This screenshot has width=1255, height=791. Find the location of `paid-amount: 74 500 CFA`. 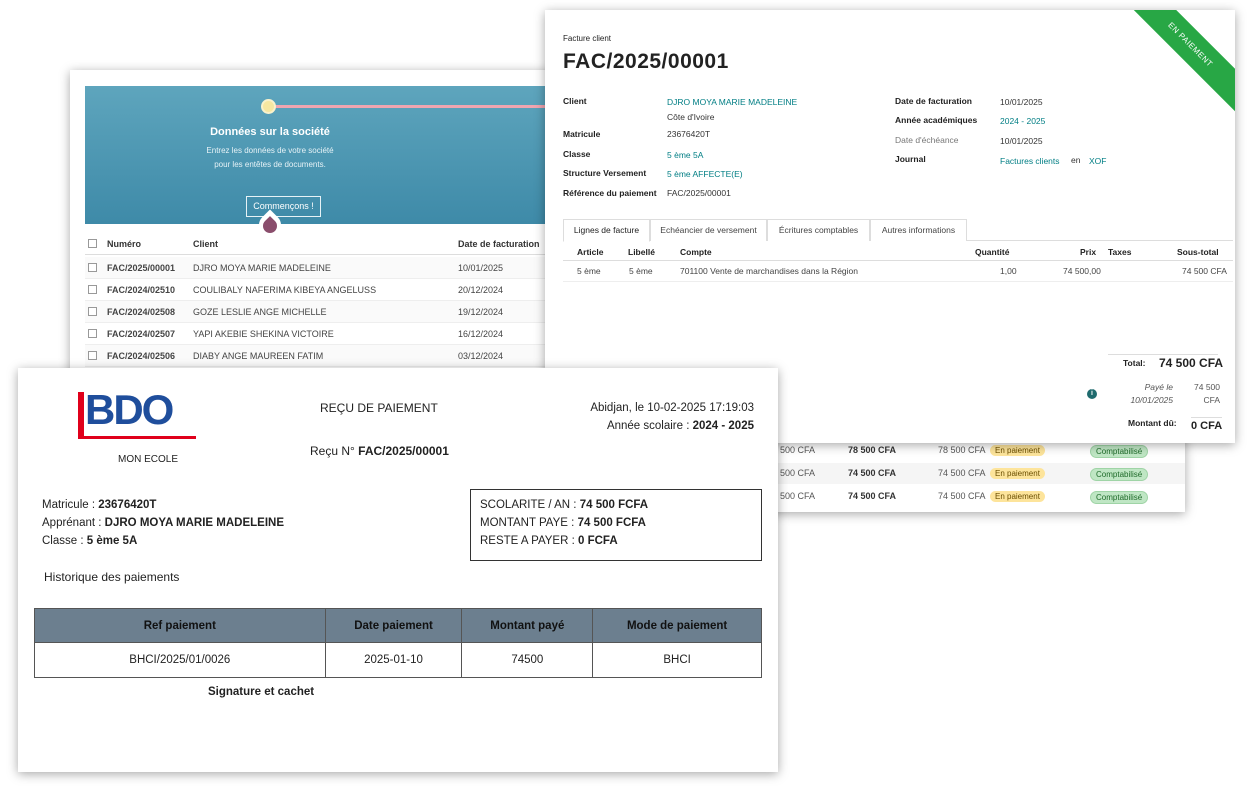

paid-amount: 74 500 CFA is located at coordinates (1207, 393).